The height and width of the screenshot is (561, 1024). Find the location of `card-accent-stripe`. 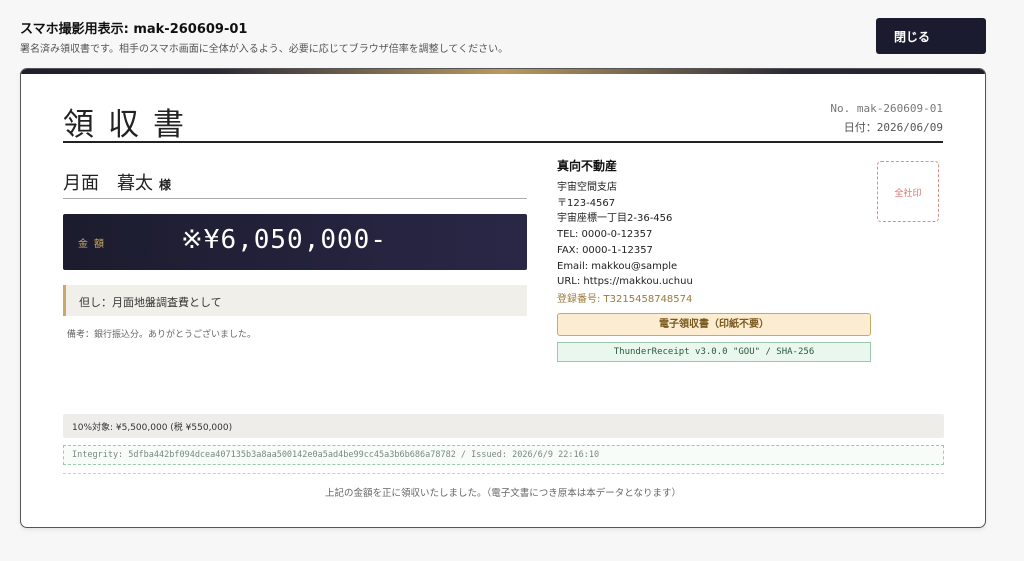

card-accent-stripe is located at coordinates (503, 71).